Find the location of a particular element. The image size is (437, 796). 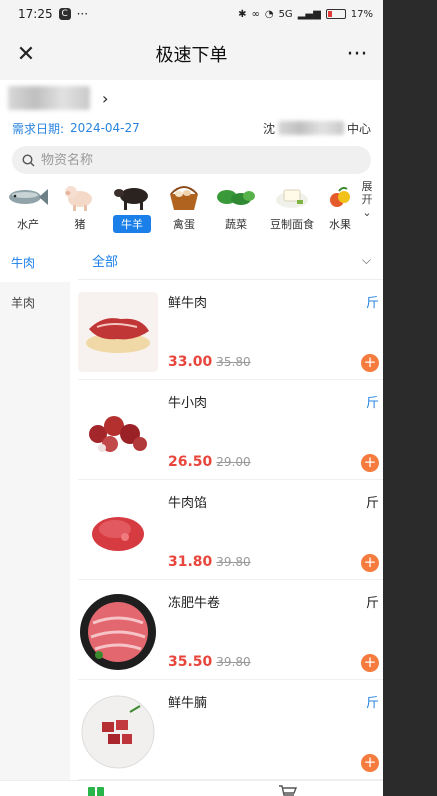

category-tofu-noodles: 豆制面食 is located at coordinates (292, 207).